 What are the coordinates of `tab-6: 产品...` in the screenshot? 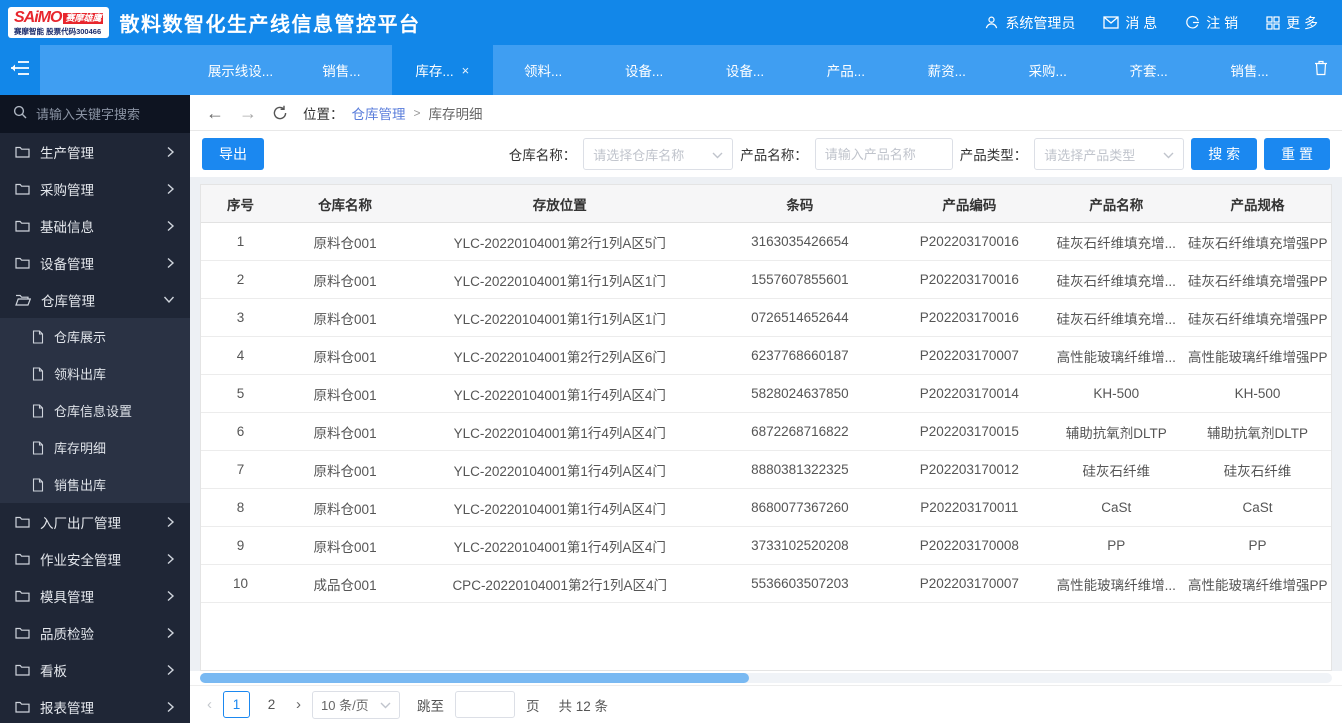 It's located at (845, 70).